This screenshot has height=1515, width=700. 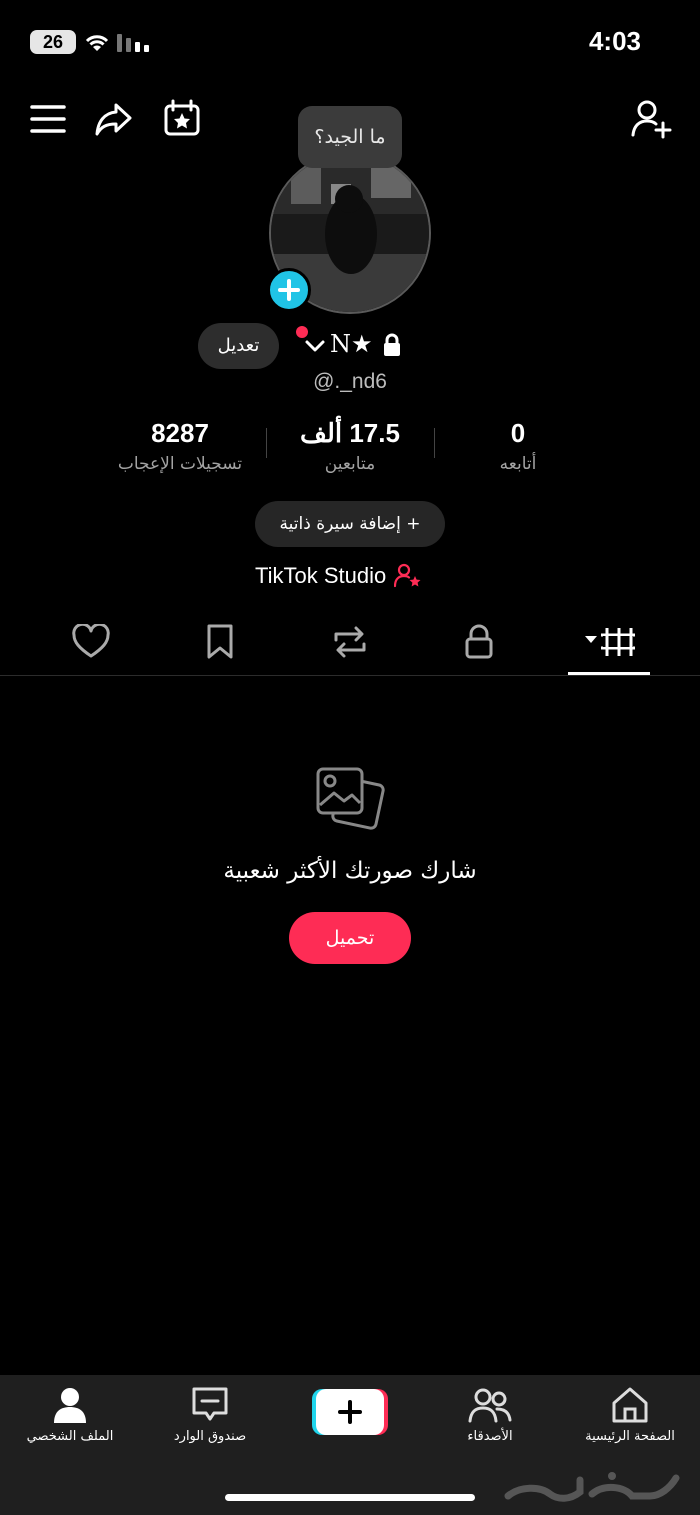 What do you see at coordinates (408, 576) in the screenshot?
I see `creator-star-icon` at bounding box center [408, 576].